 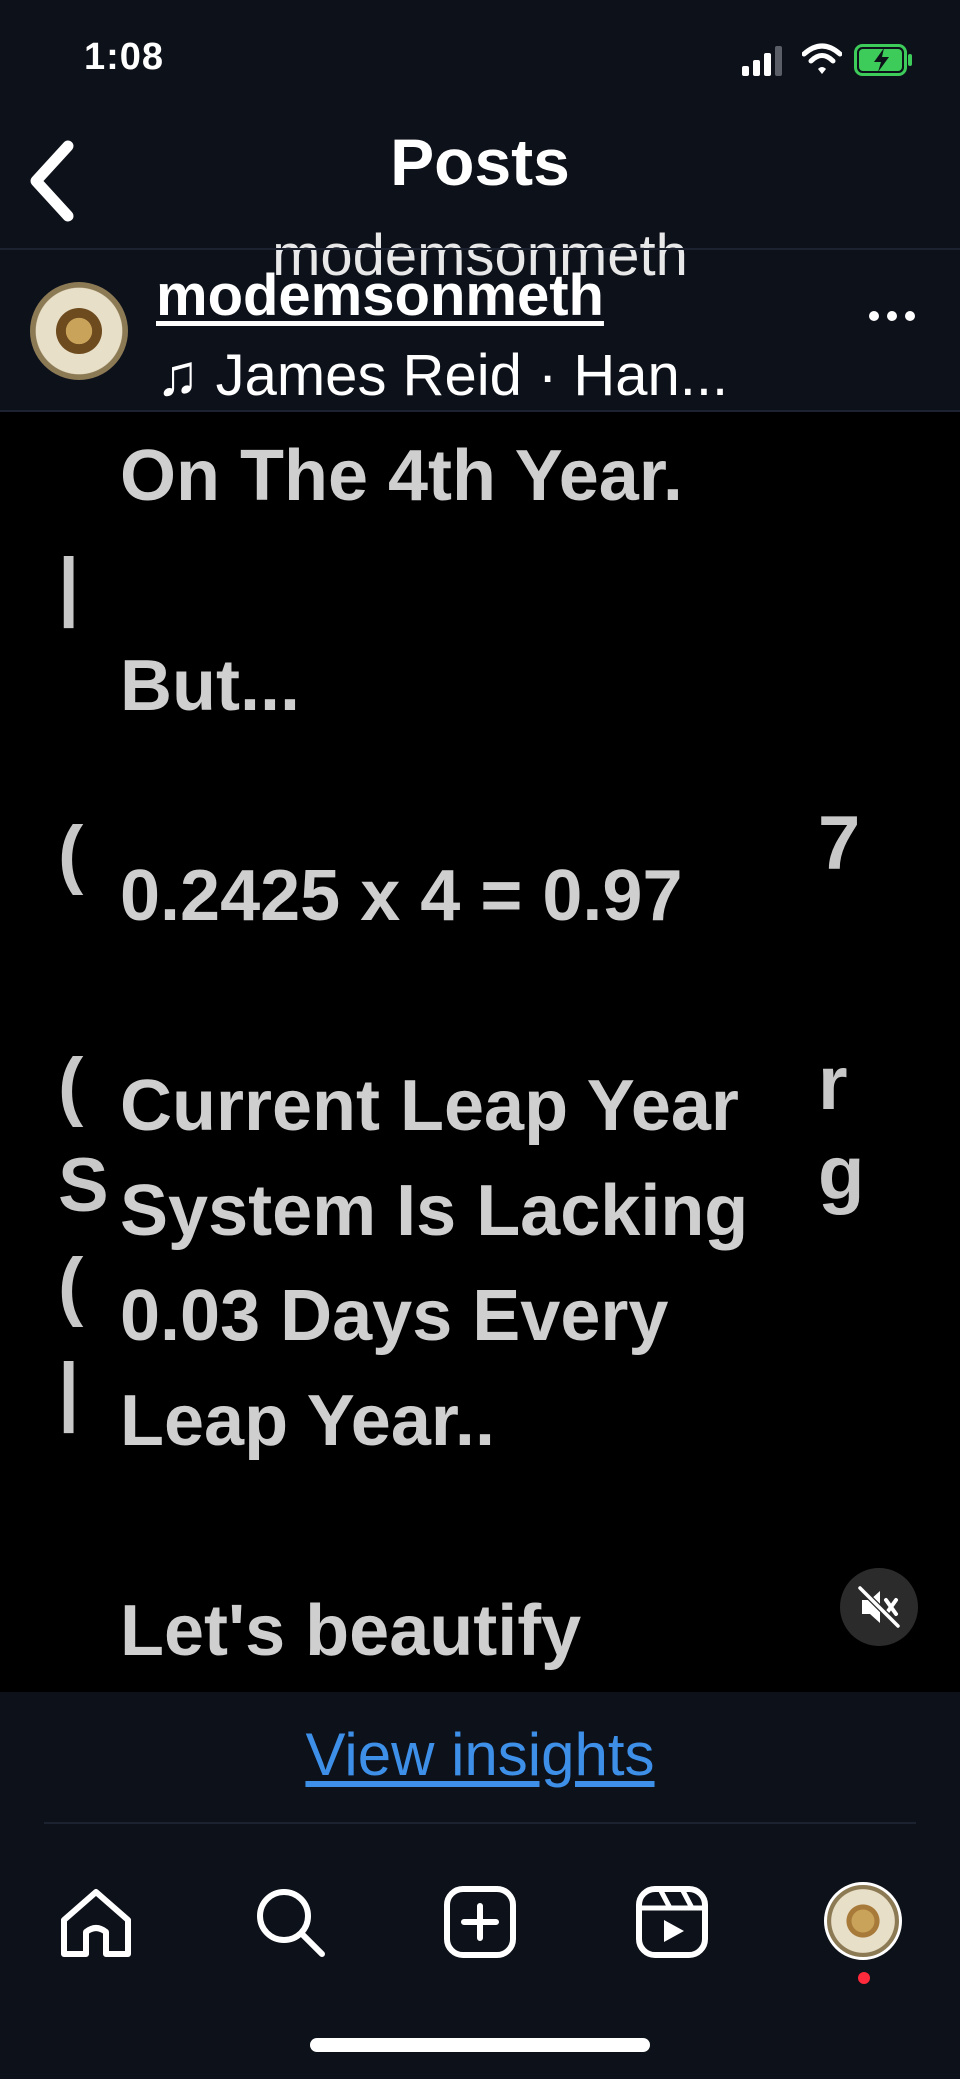 What do you see at coordinates (480, 1922) in the screenshot?
I see `create-post-icon` at bounding box center [480, 1922].